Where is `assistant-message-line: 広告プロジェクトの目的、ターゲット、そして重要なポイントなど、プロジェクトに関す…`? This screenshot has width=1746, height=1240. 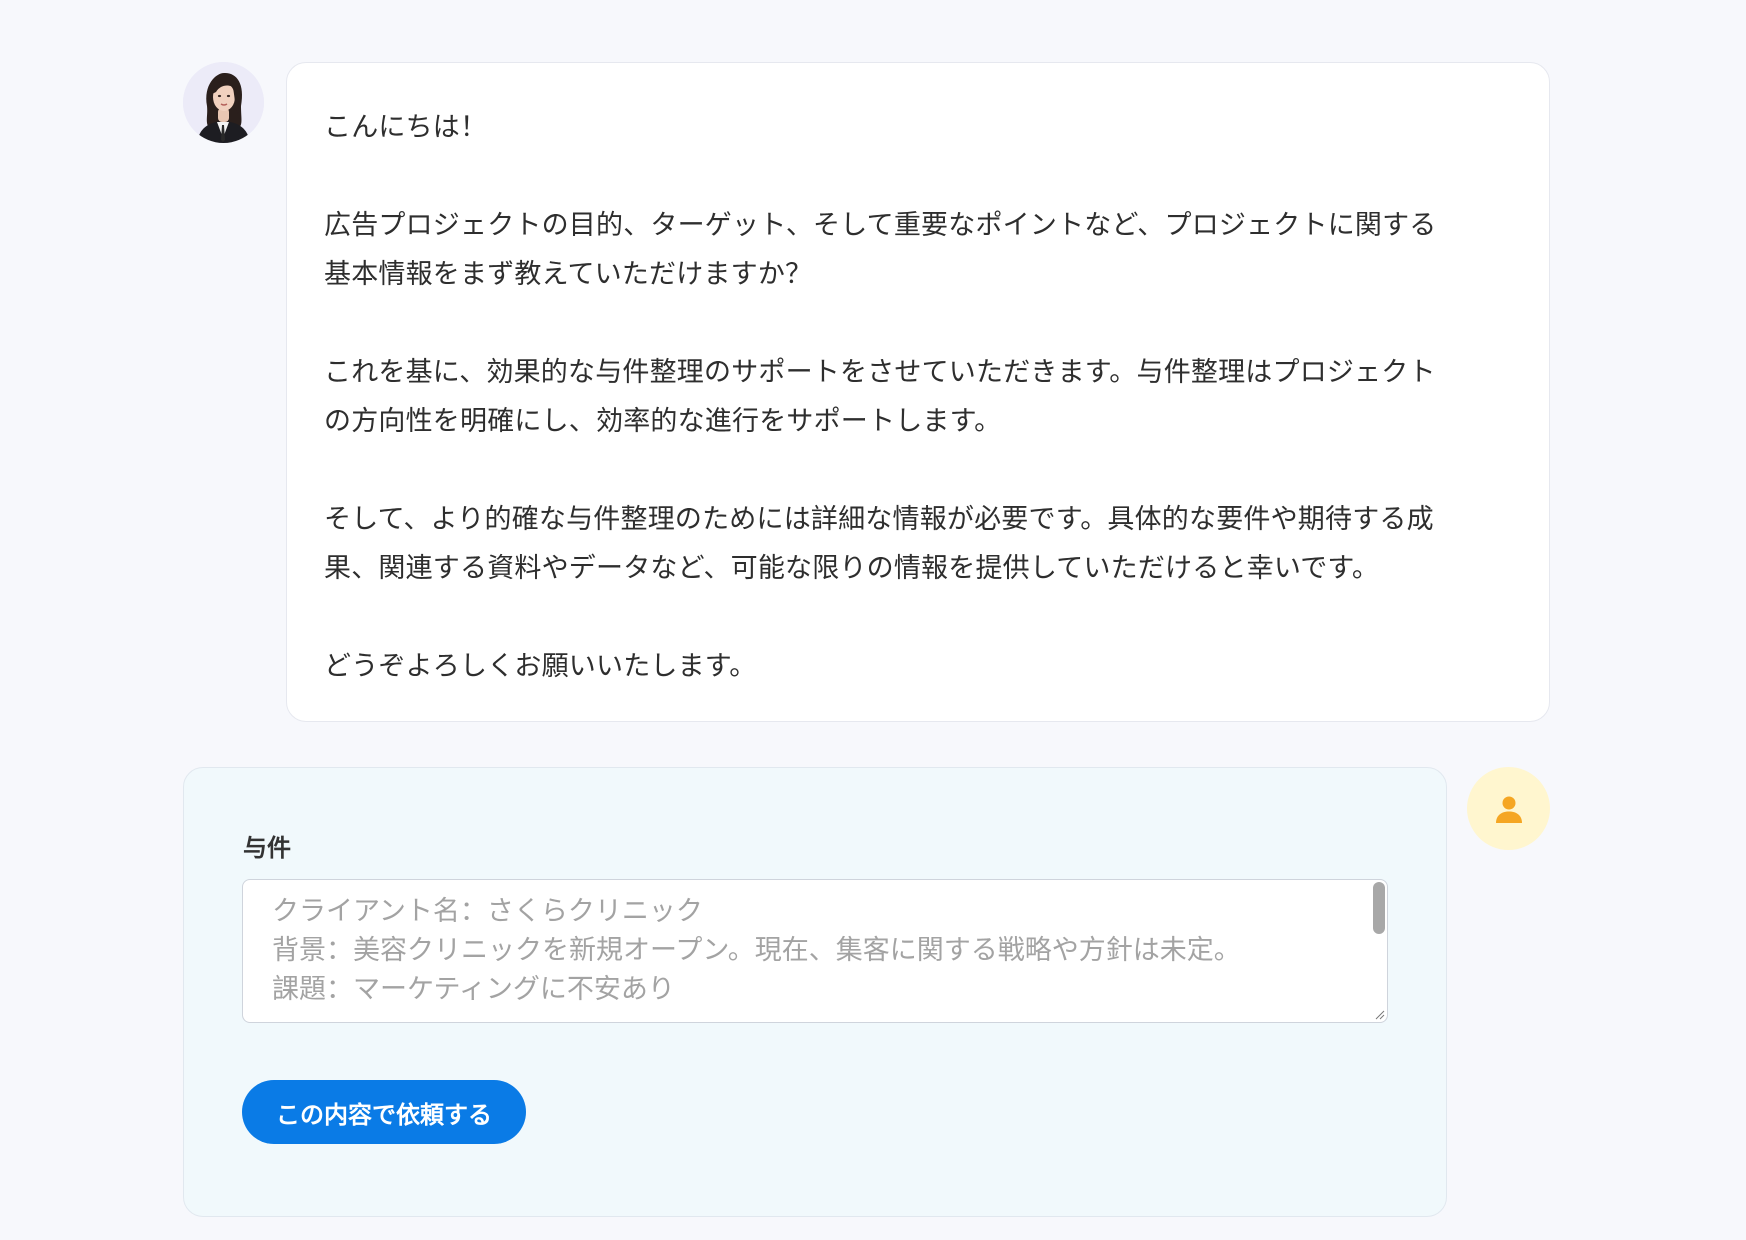
assistant-message-line: 広告プロジェクトの目的、ターゲット、そして重要なポイントなど、プロジェクトに関す… is located at coordinates (880, 225).